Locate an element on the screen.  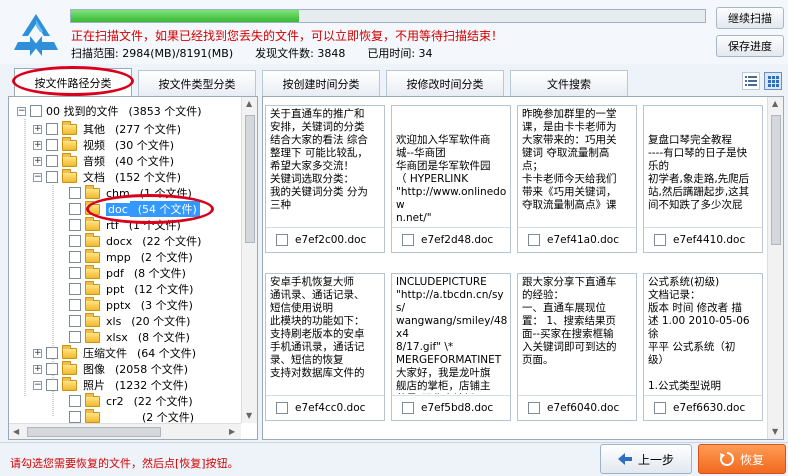
recover-hint: 请勾选您需要恢复的文件，然后点[恢复]按钮。 is located at coordinates (124, 463).